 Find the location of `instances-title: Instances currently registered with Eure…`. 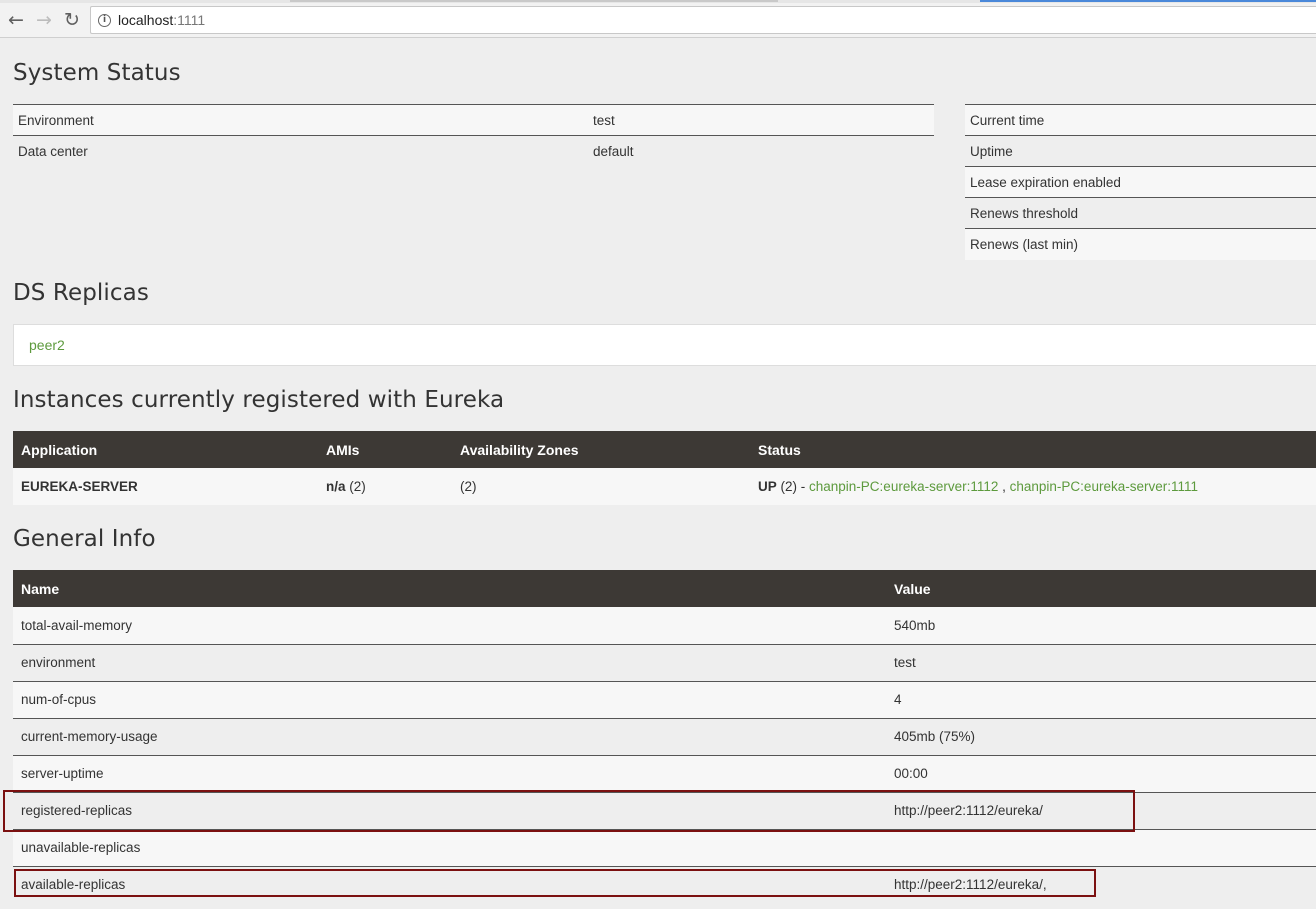

instances-title: Instances currently registered with Eure… is located at coordinates (259, 400).